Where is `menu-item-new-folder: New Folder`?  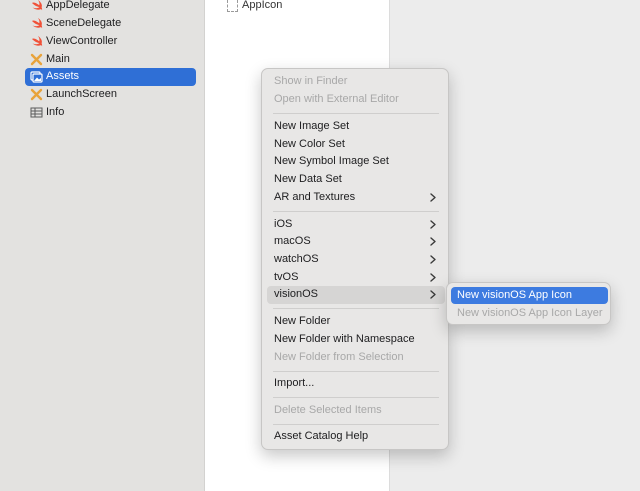
menu-item-new-folder: New Folder is located at coordinates (356, 322).